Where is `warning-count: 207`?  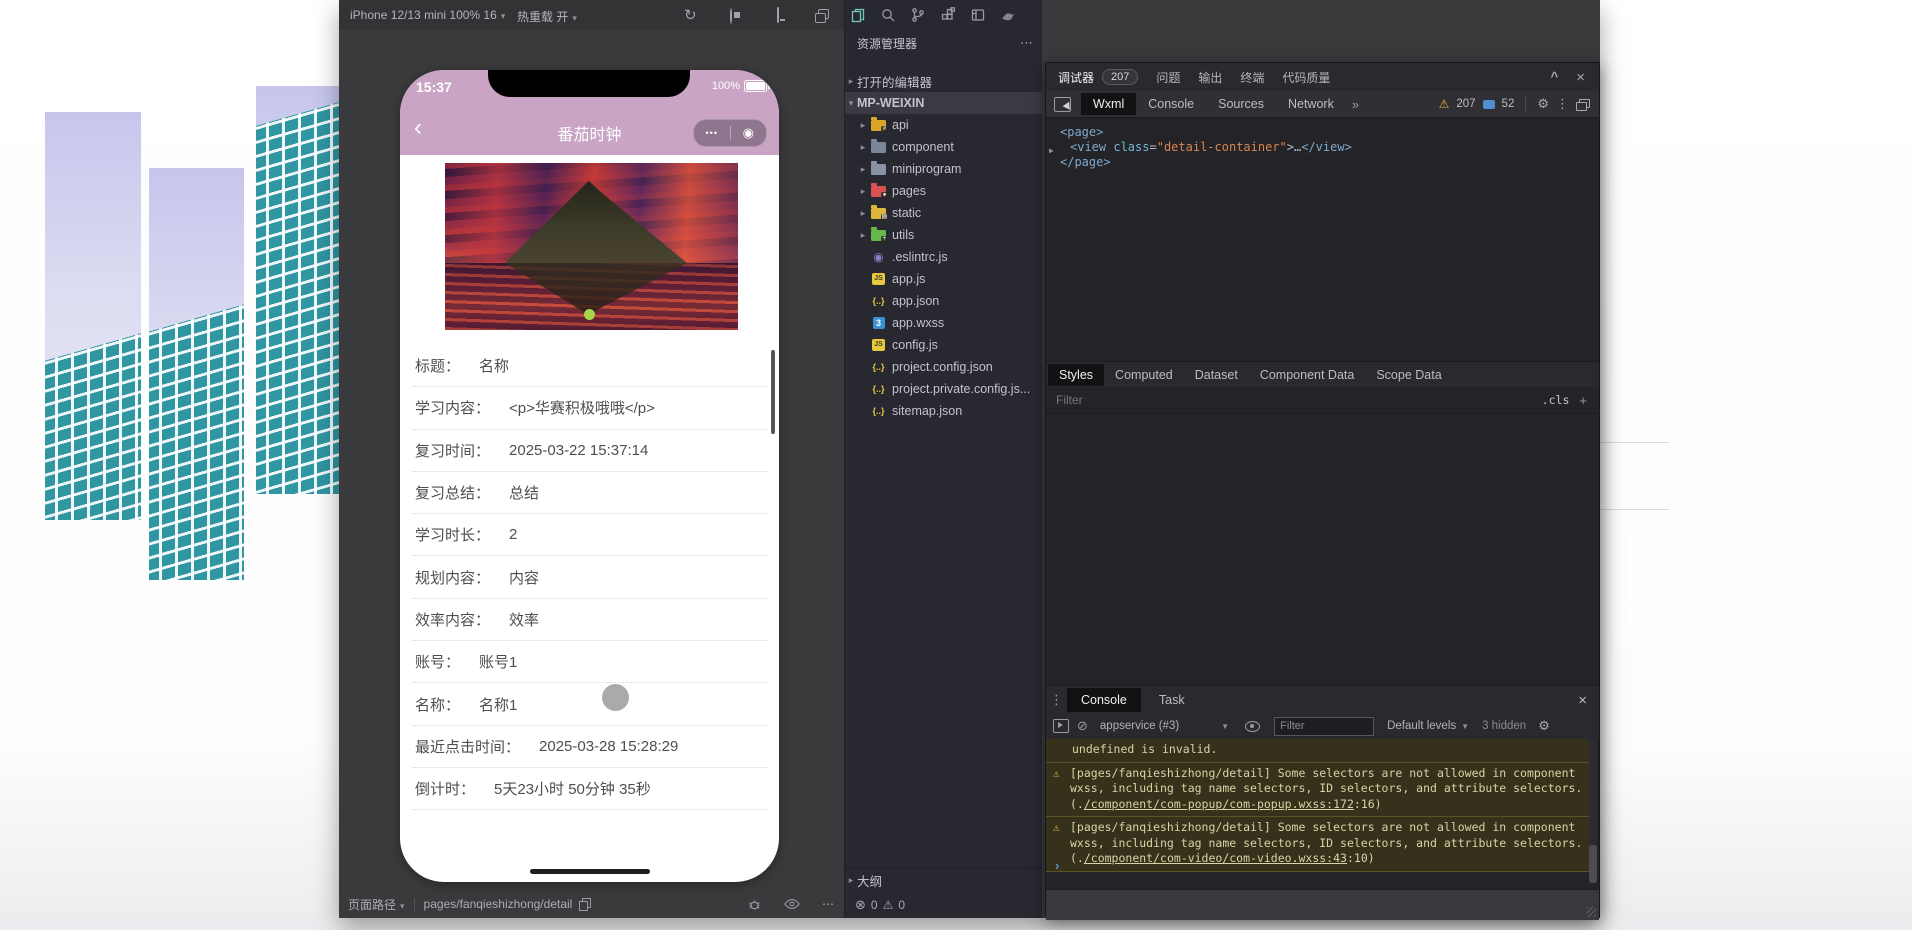 warning-count: 207 is located at coordinates (1465, 104).